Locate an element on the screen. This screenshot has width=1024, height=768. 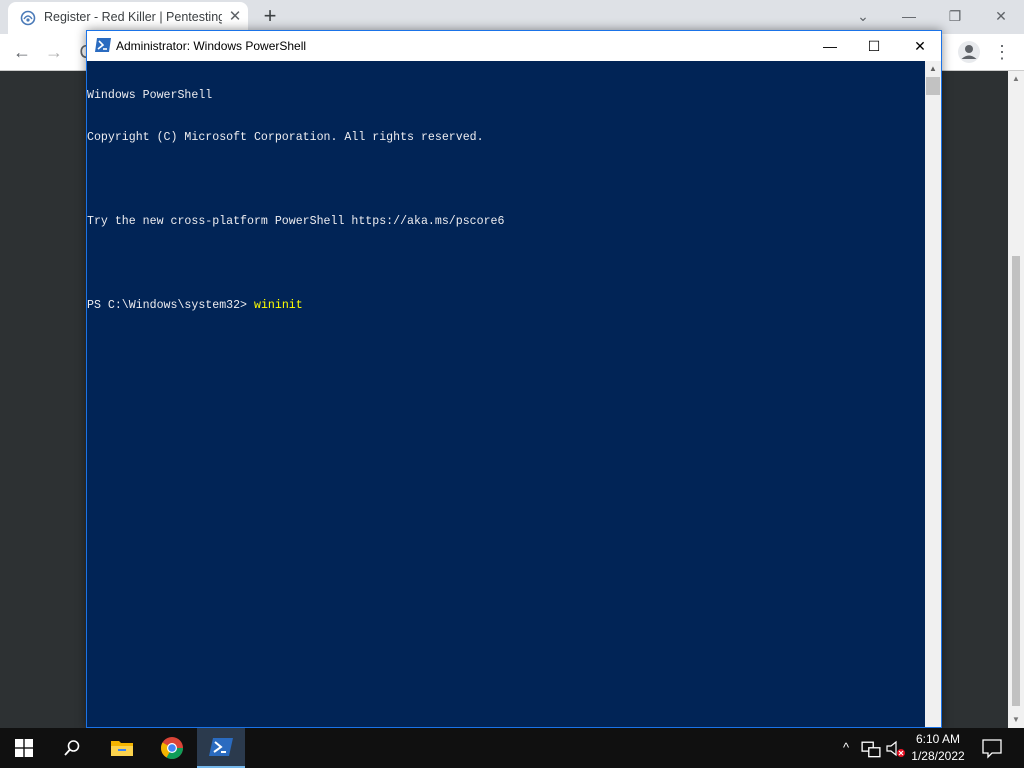
browser-scroll-thumb is located at coordinates (1016, 481).